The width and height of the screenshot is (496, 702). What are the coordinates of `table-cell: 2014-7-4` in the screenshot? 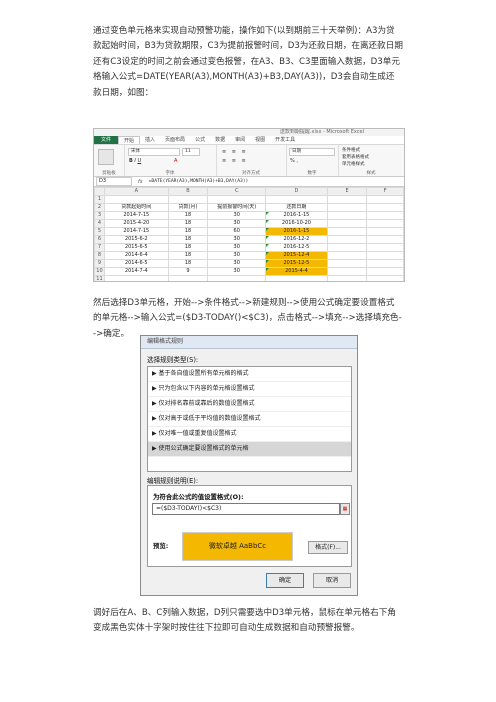 It's located at (136, 271).